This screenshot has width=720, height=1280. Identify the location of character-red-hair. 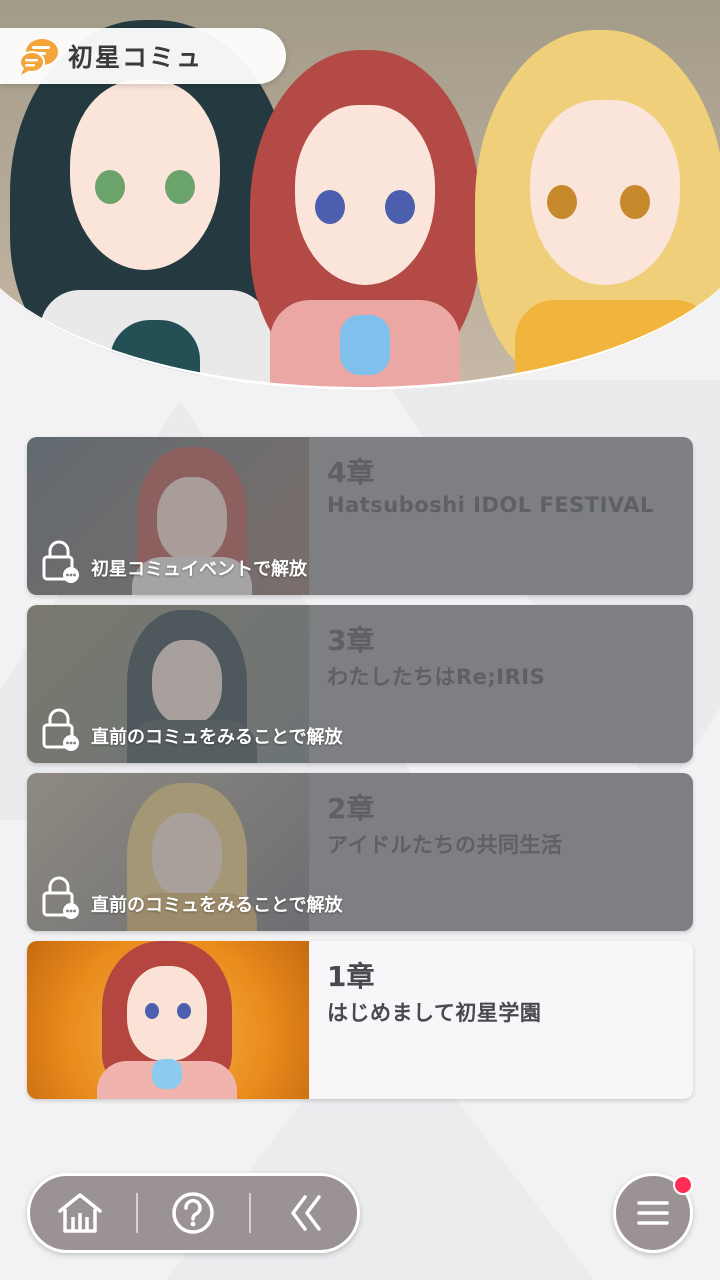
(365, 220).